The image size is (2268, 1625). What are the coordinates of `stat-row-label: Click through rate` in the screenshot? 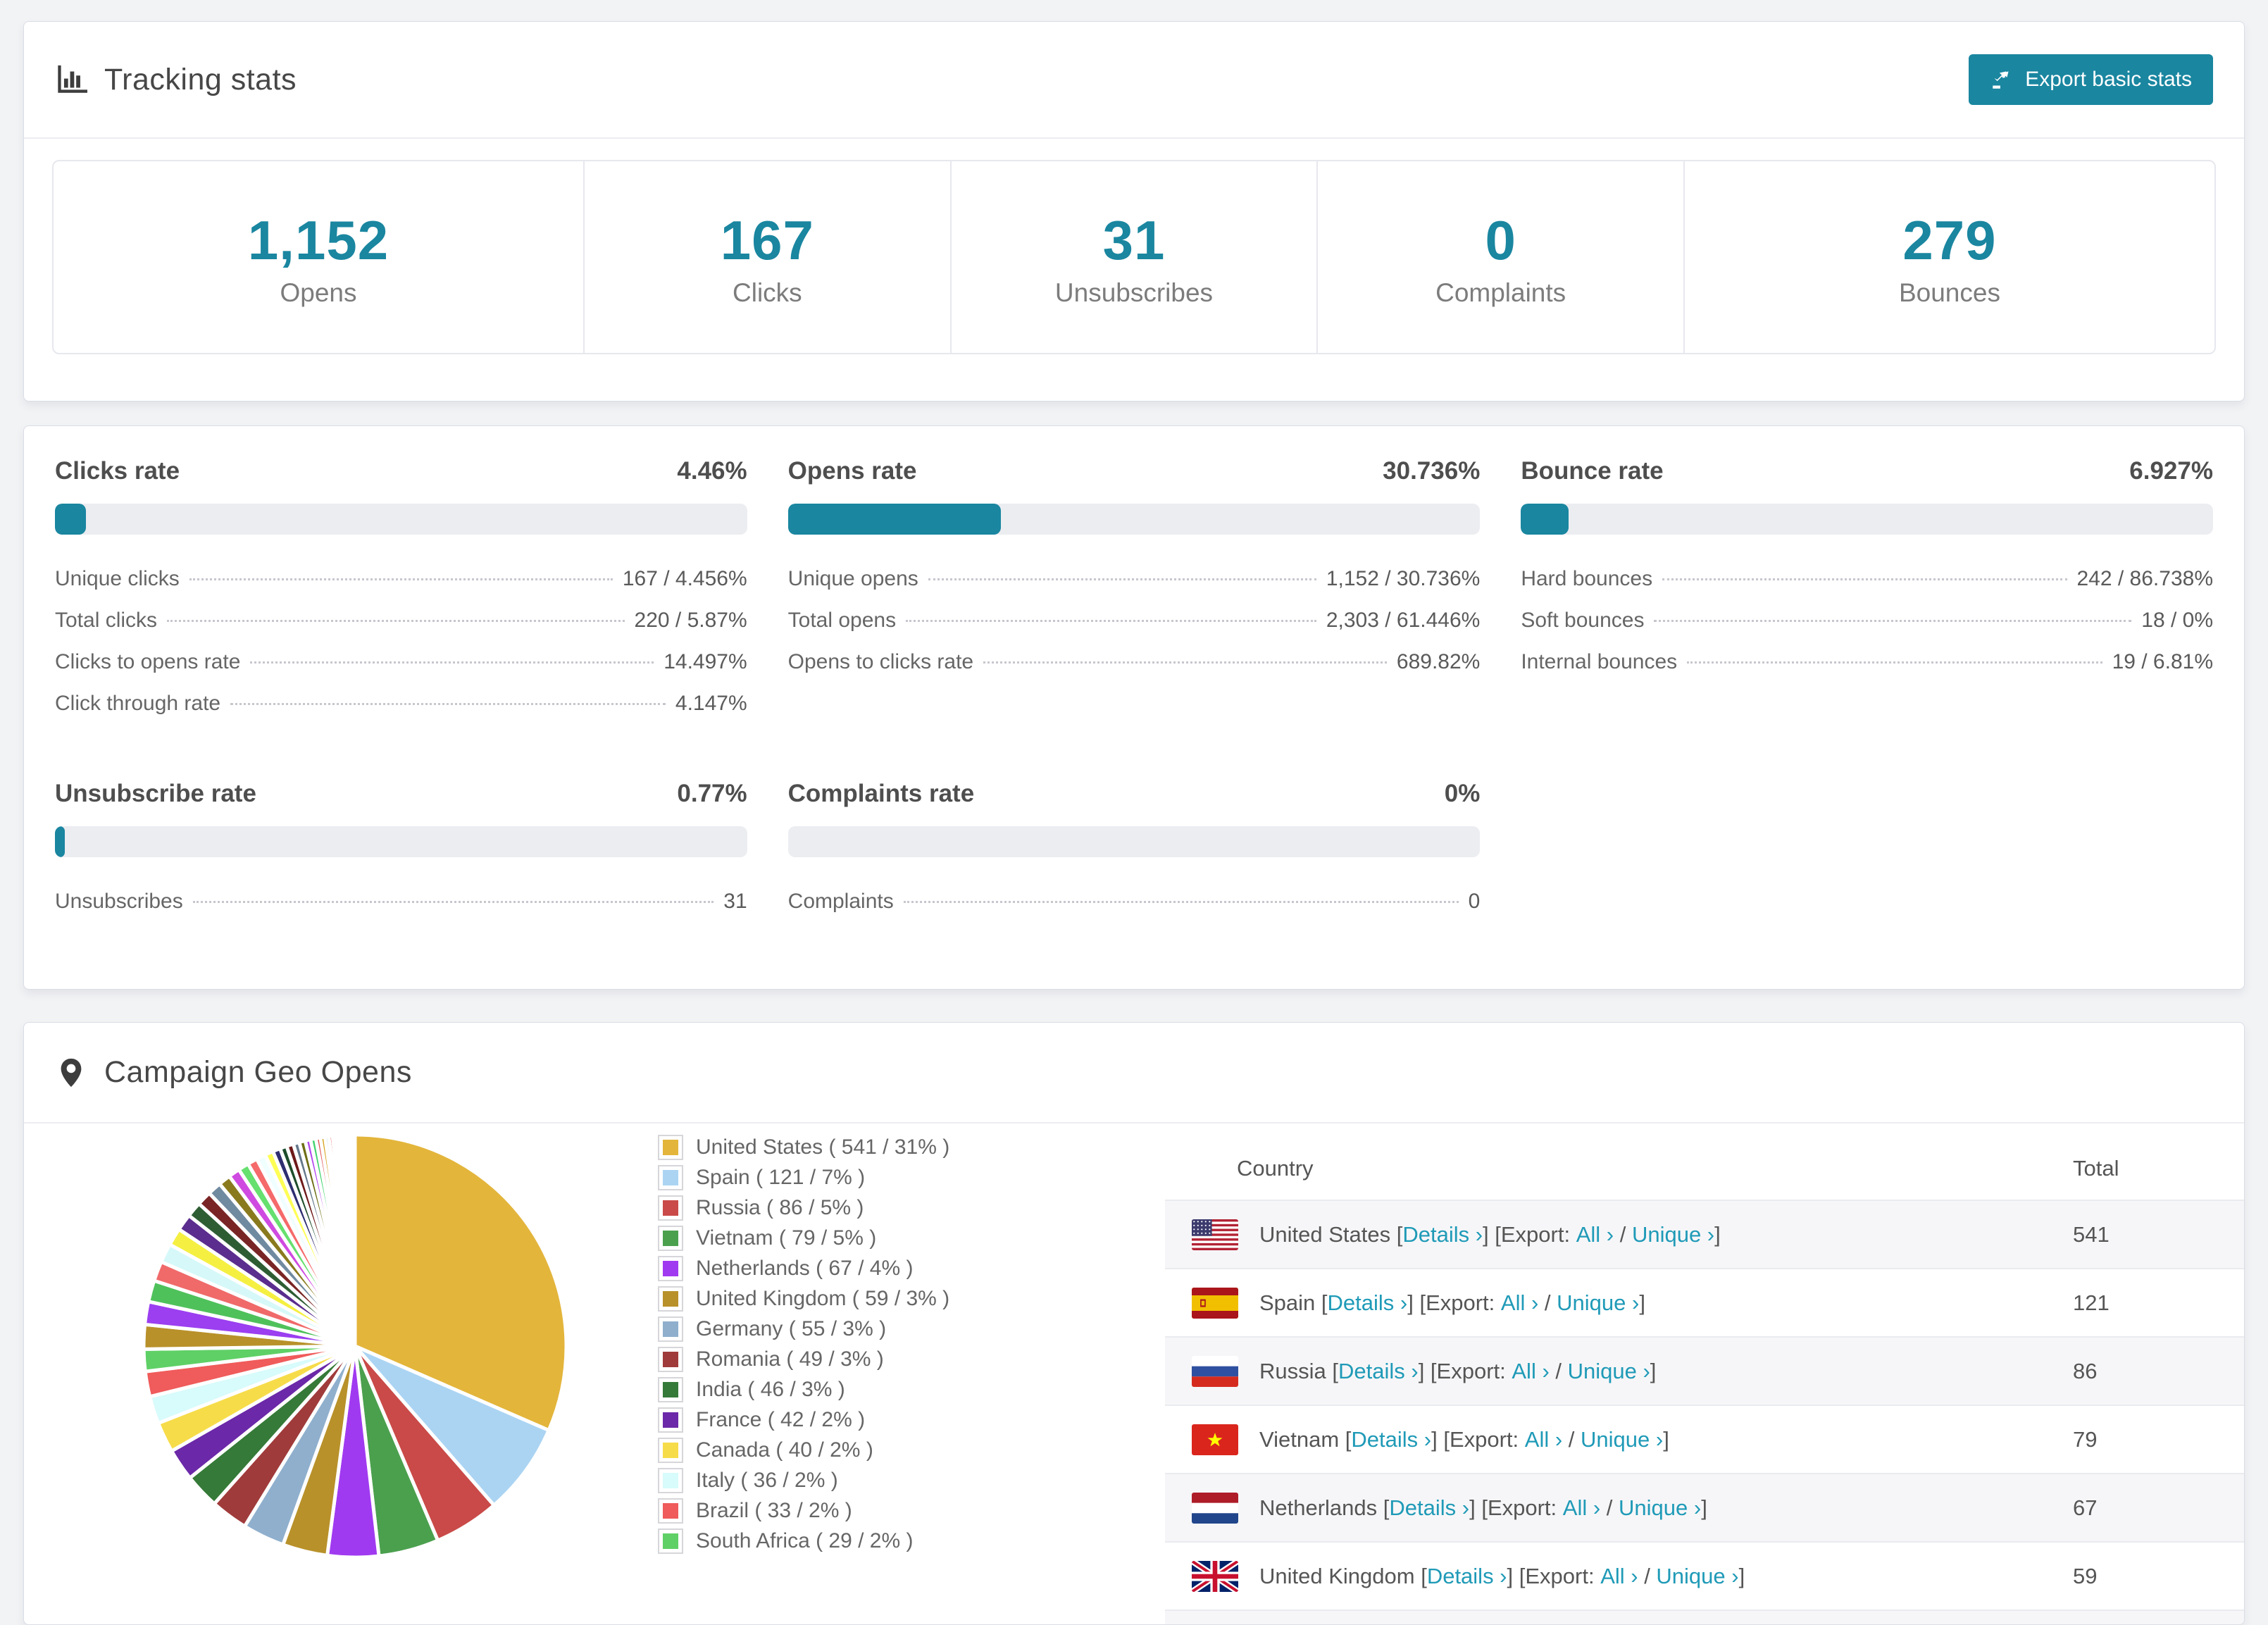 It's located at (138, 704).